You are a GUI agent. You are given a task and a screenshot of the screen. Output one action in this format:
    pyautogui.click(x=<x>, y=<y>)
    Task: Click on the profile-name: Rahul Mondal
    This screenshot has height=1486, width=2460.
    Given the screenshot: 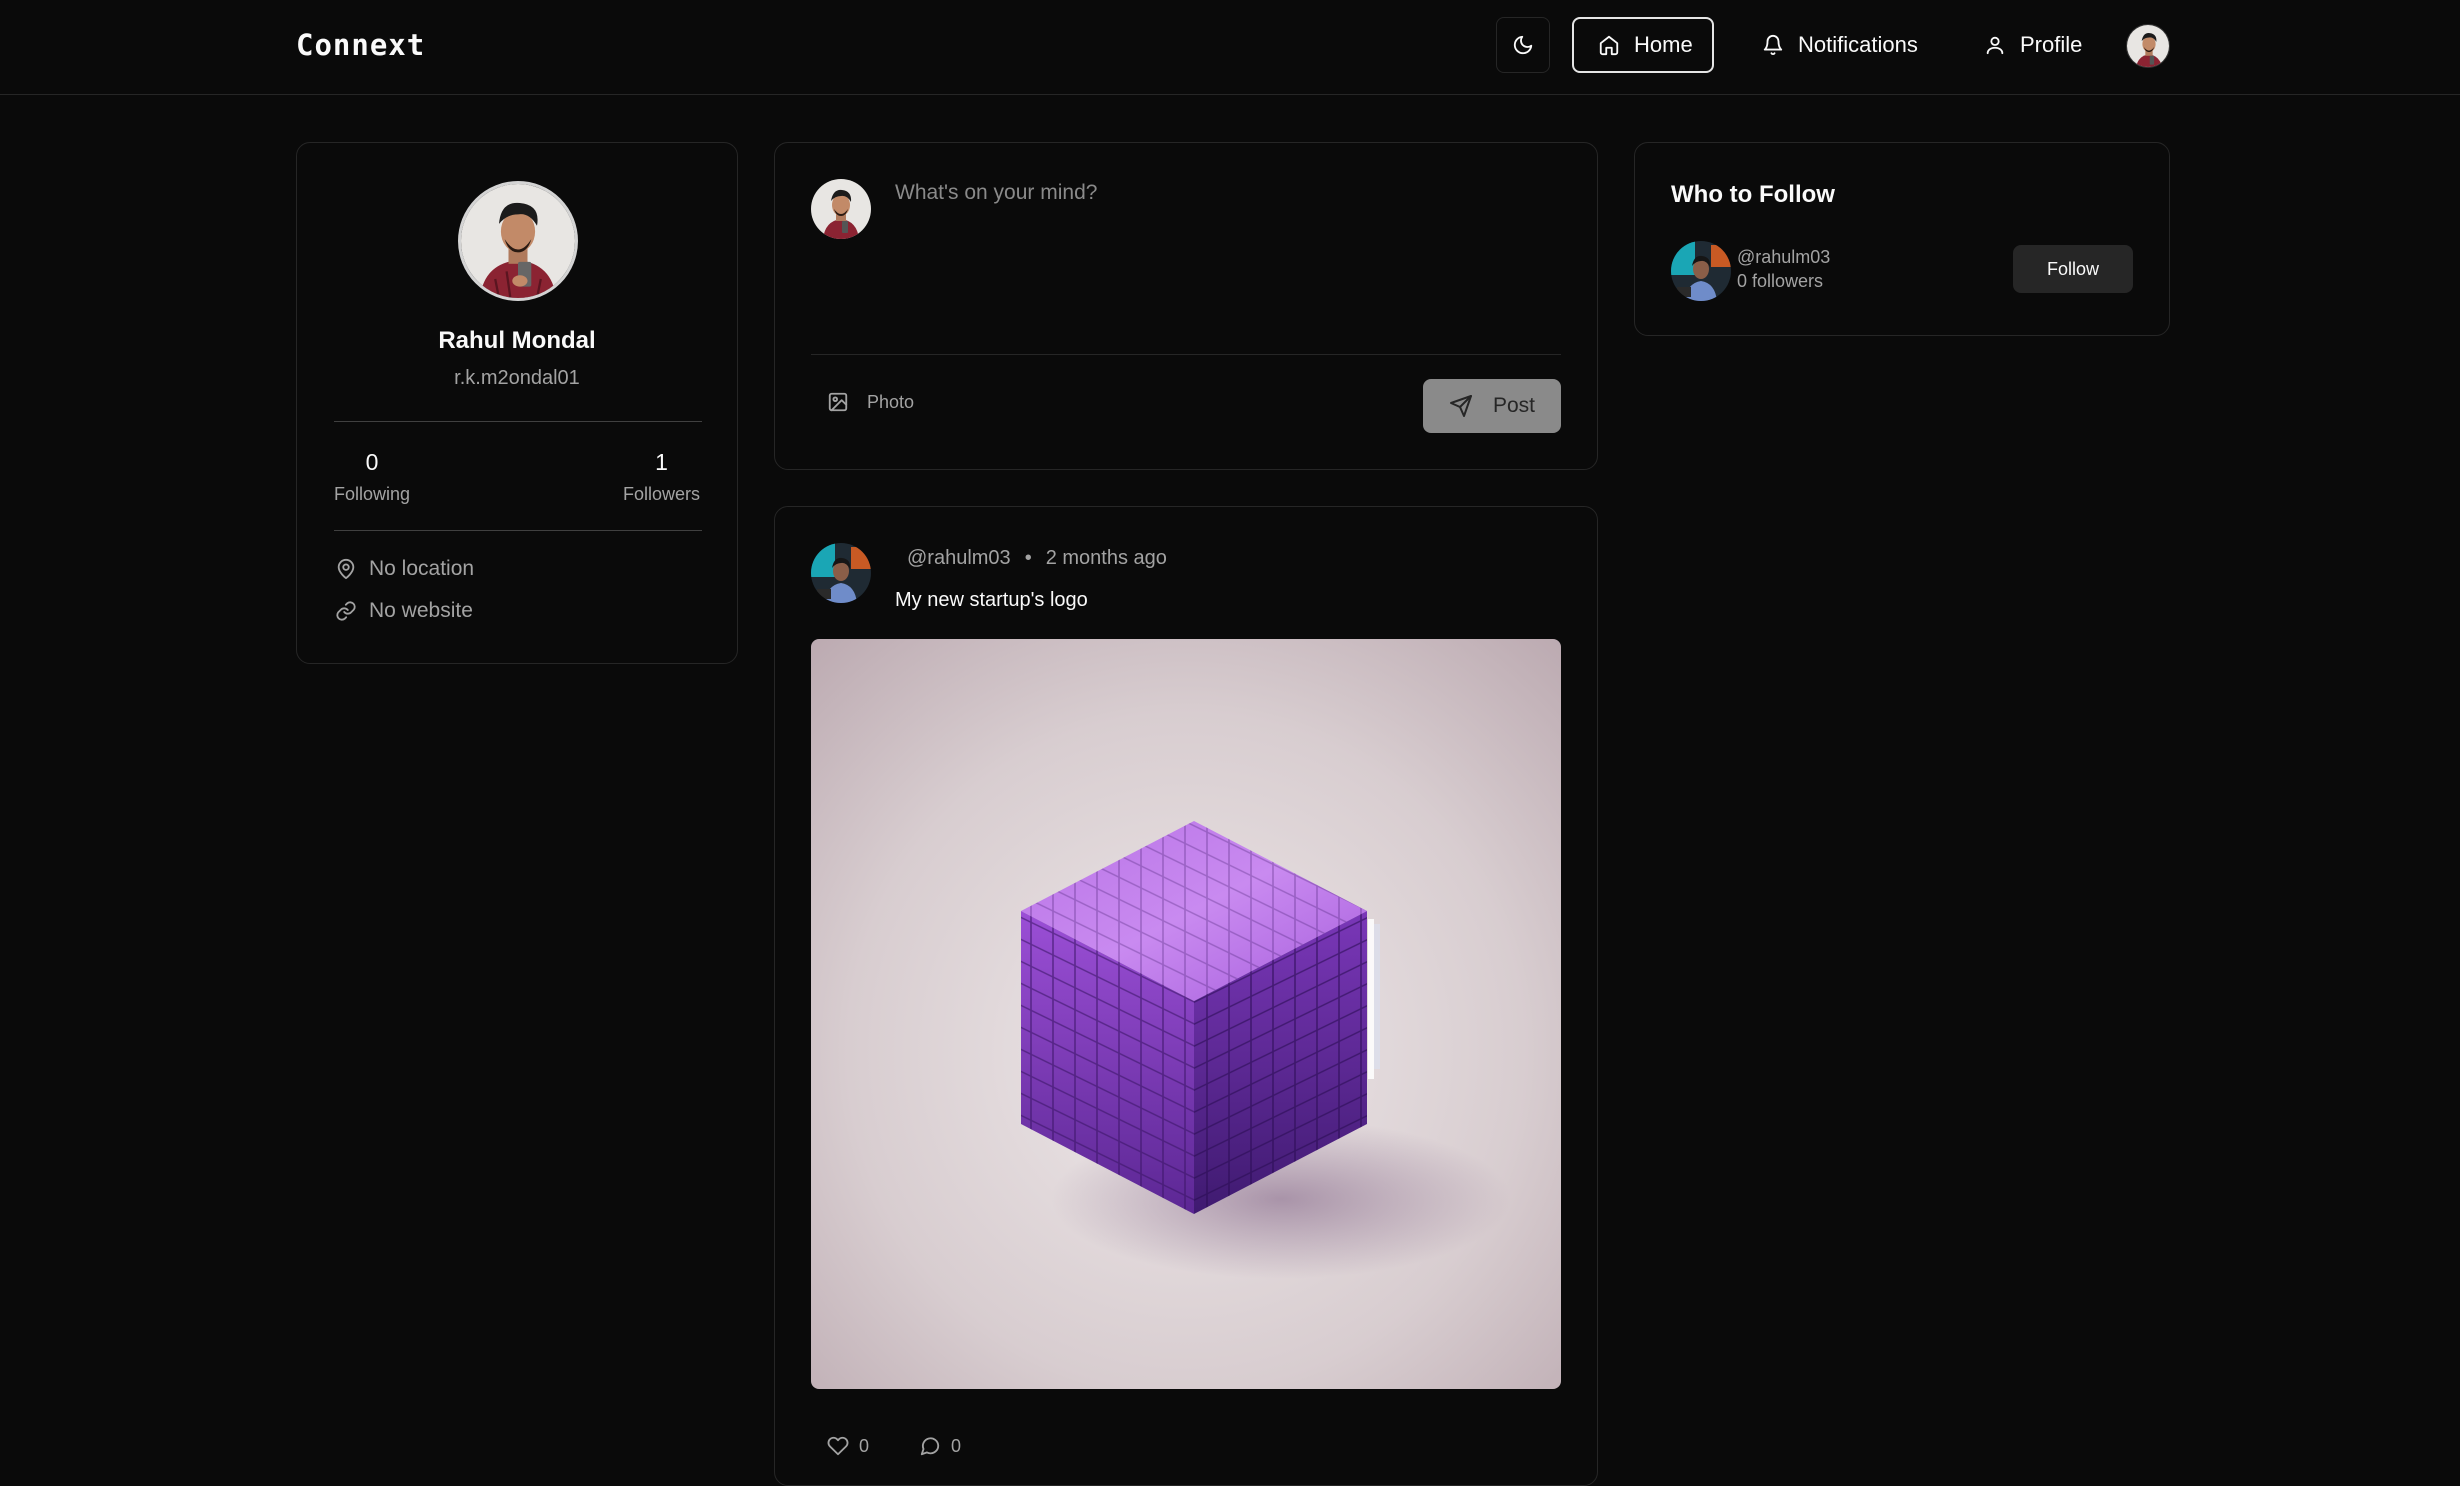 What is the action you would take?
    pyautogui.click(x=517, y=340)
    